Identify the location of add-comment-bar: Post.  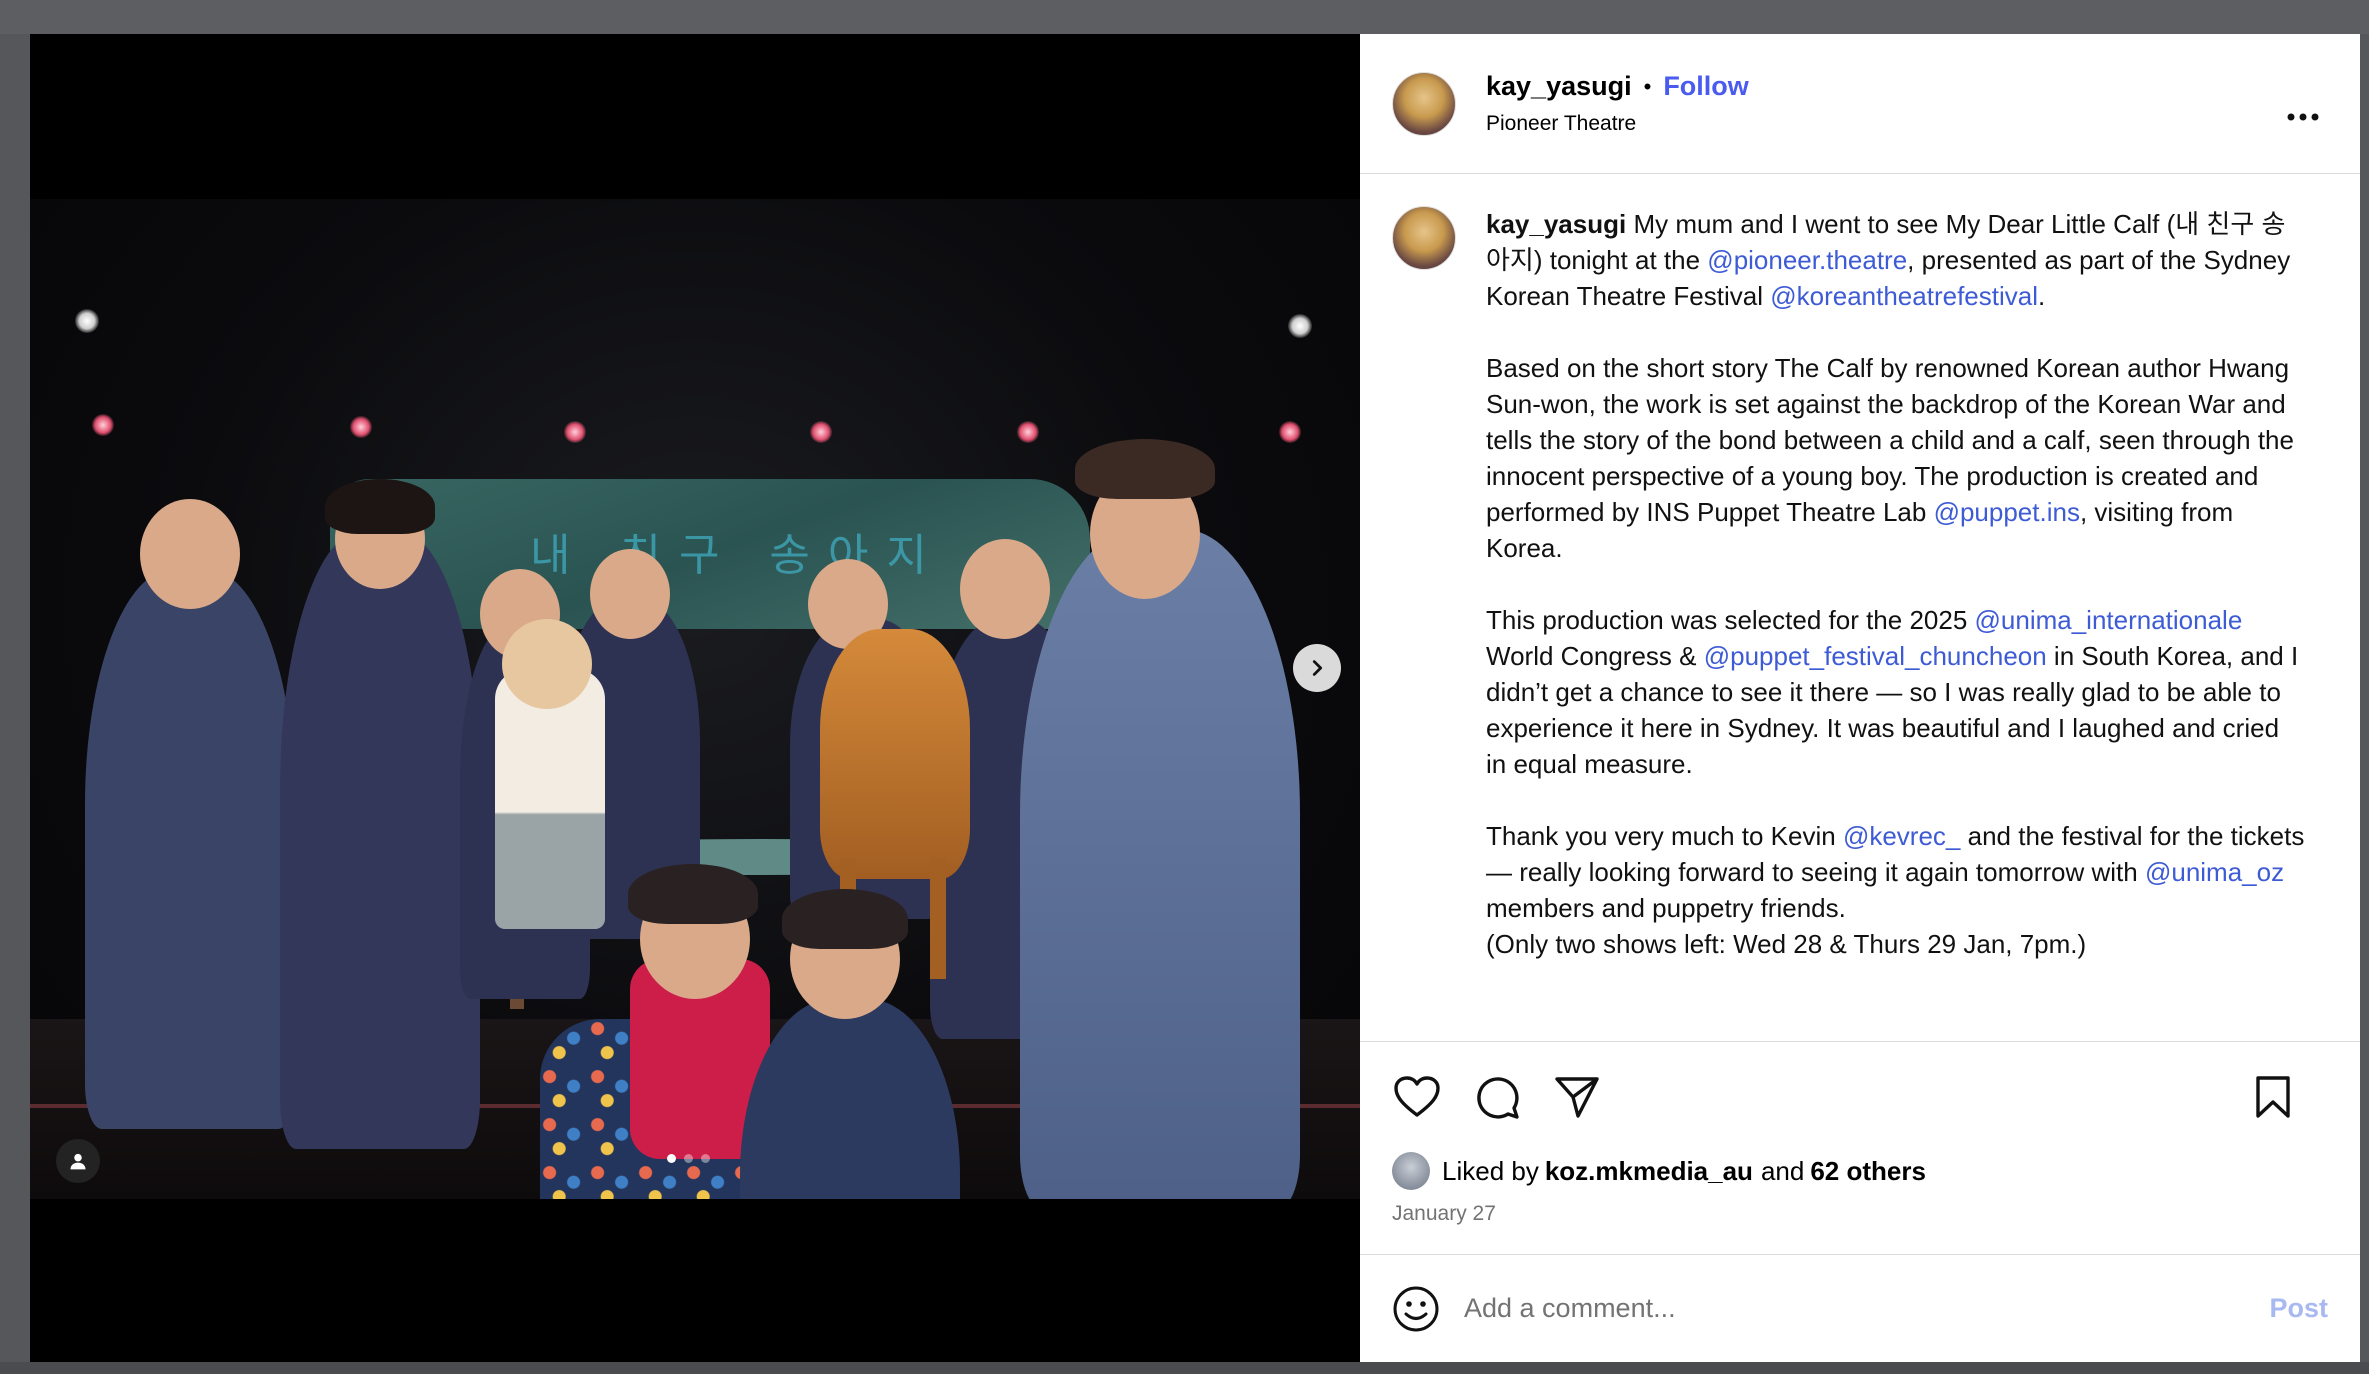
(1860, 1308).